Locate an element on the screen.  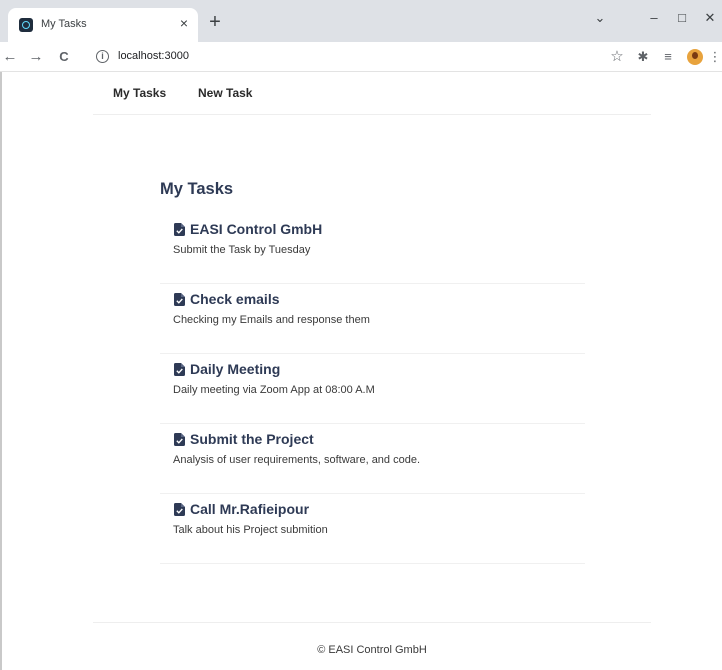
task-description: Talk about his Project submition is located at coordinates (250, 530).